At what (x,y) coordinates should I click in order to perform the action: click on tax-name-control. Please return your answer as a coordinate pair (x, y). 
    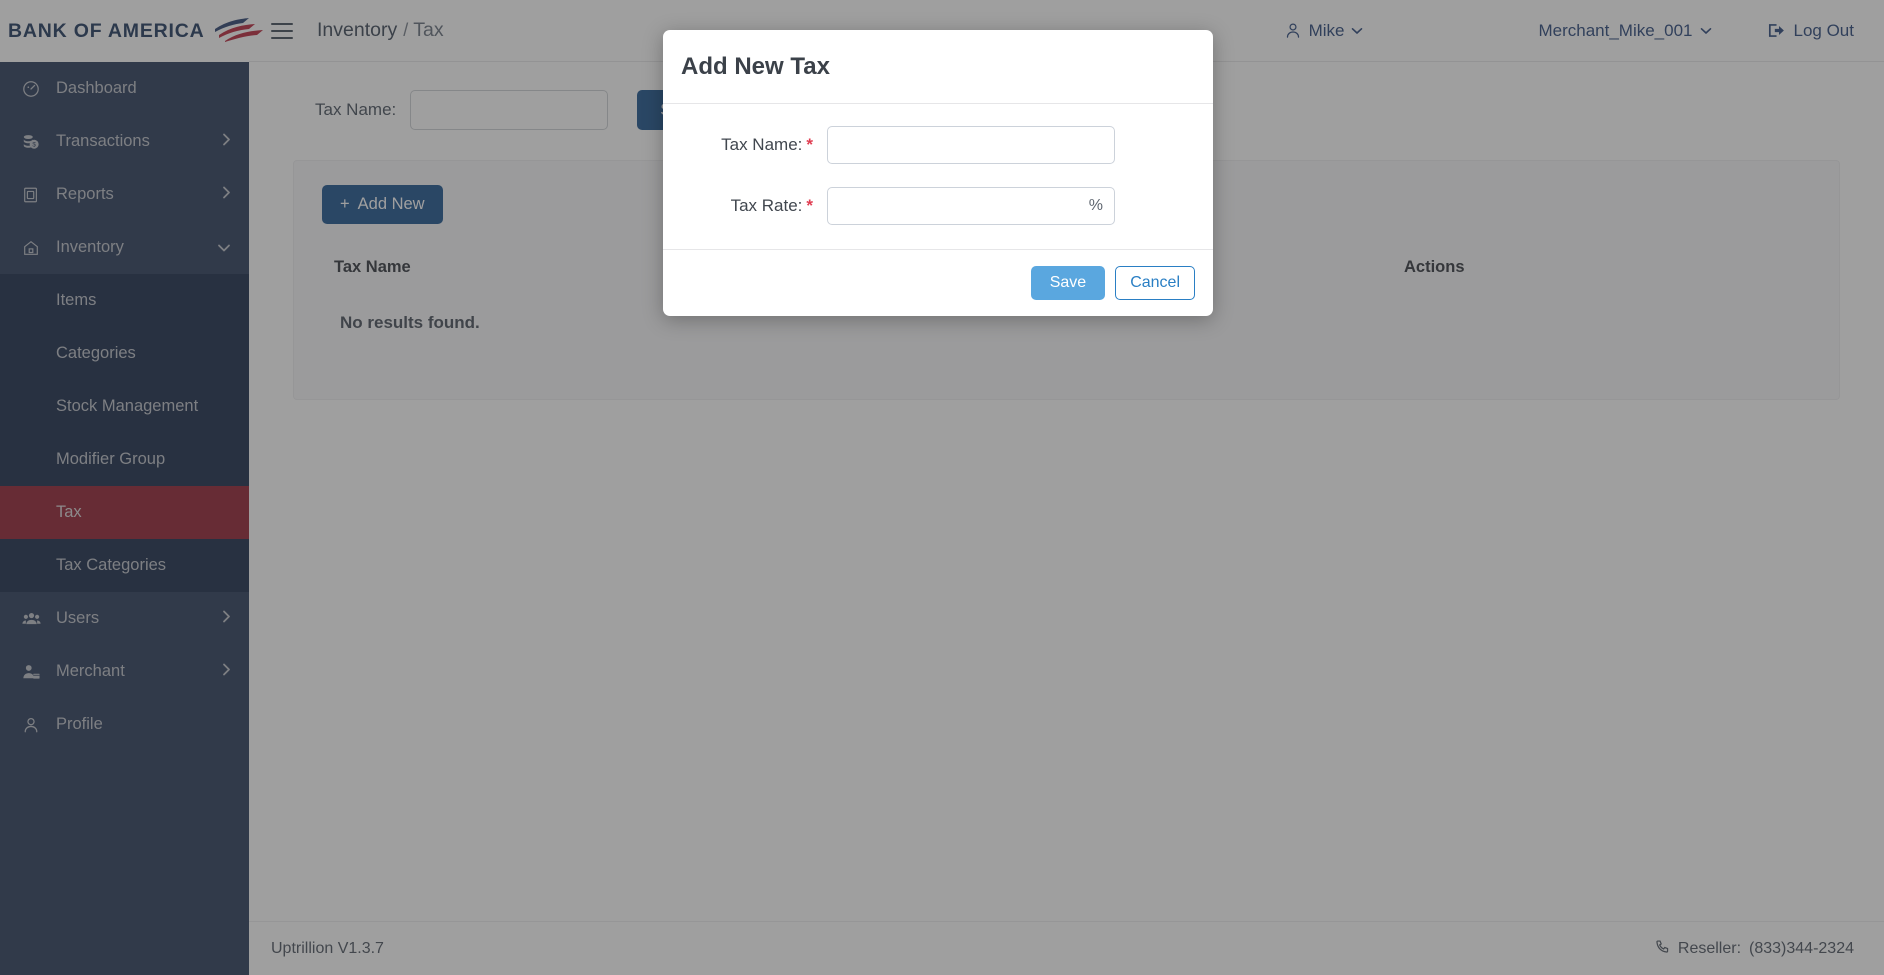
    Looking at the image, I should click on (971, 145).